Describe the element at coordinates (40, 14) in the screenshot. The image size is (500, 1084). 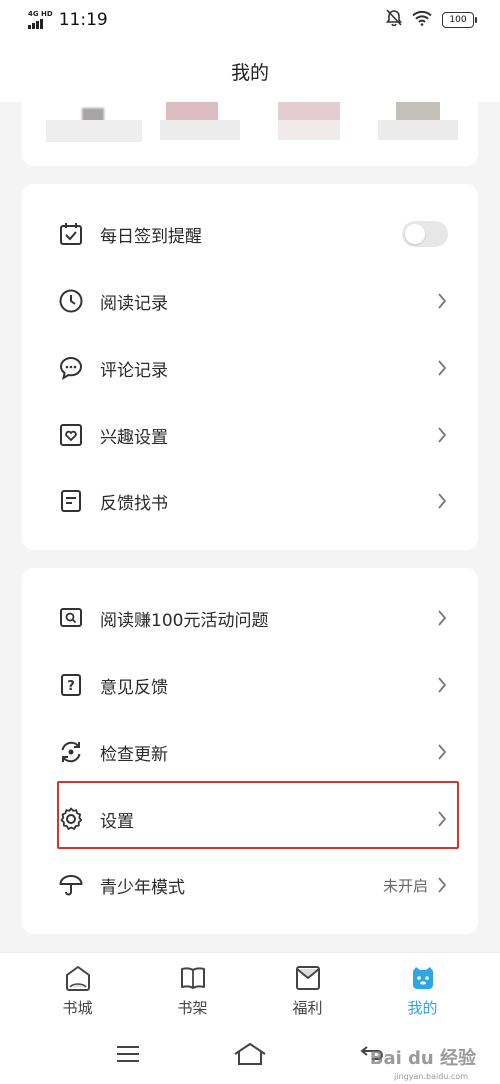
I see `network-type: 4G HD` at that location.